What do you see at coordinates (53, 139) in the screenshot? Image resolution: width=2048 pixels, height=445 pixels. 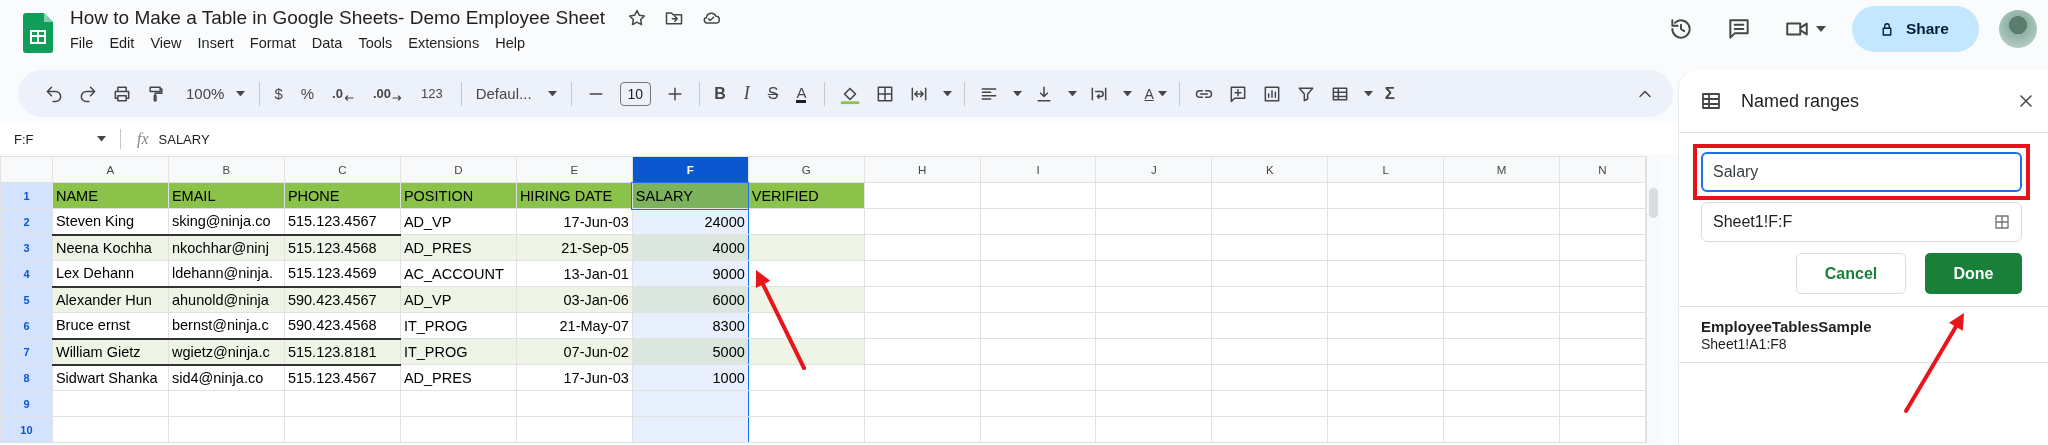 I see `name-box: F:F` at bounding box center [53, 139].